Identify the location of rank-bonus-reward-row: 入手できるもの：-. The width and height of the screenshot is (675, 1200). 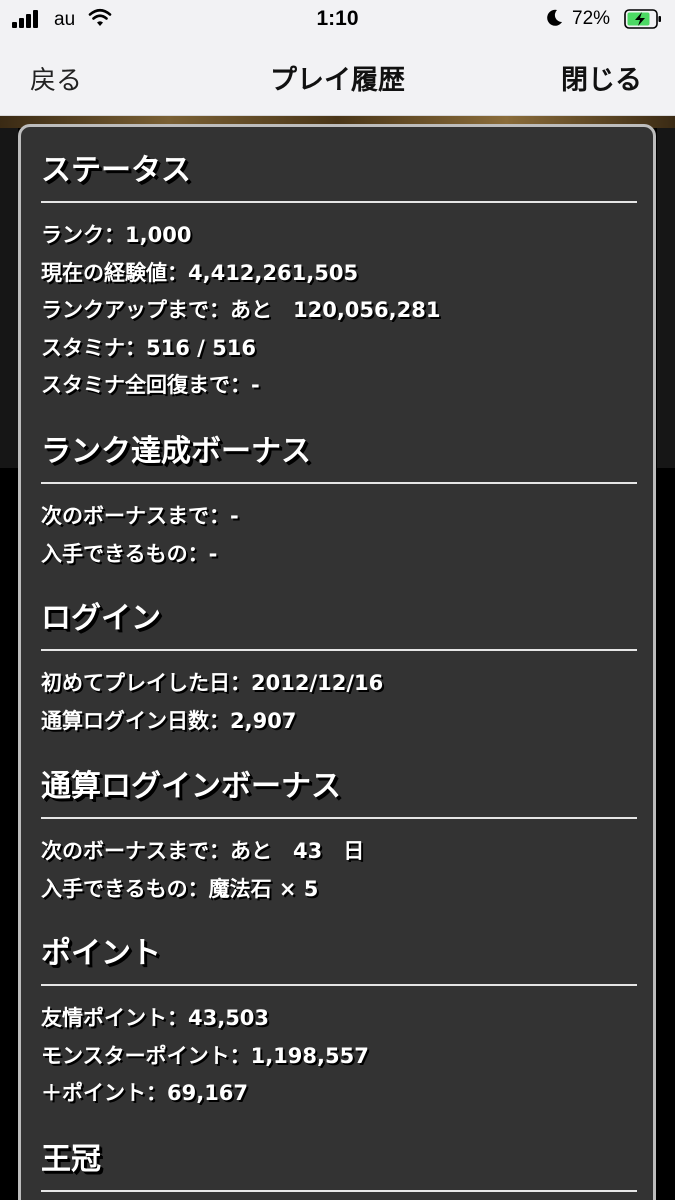
(129, 553).